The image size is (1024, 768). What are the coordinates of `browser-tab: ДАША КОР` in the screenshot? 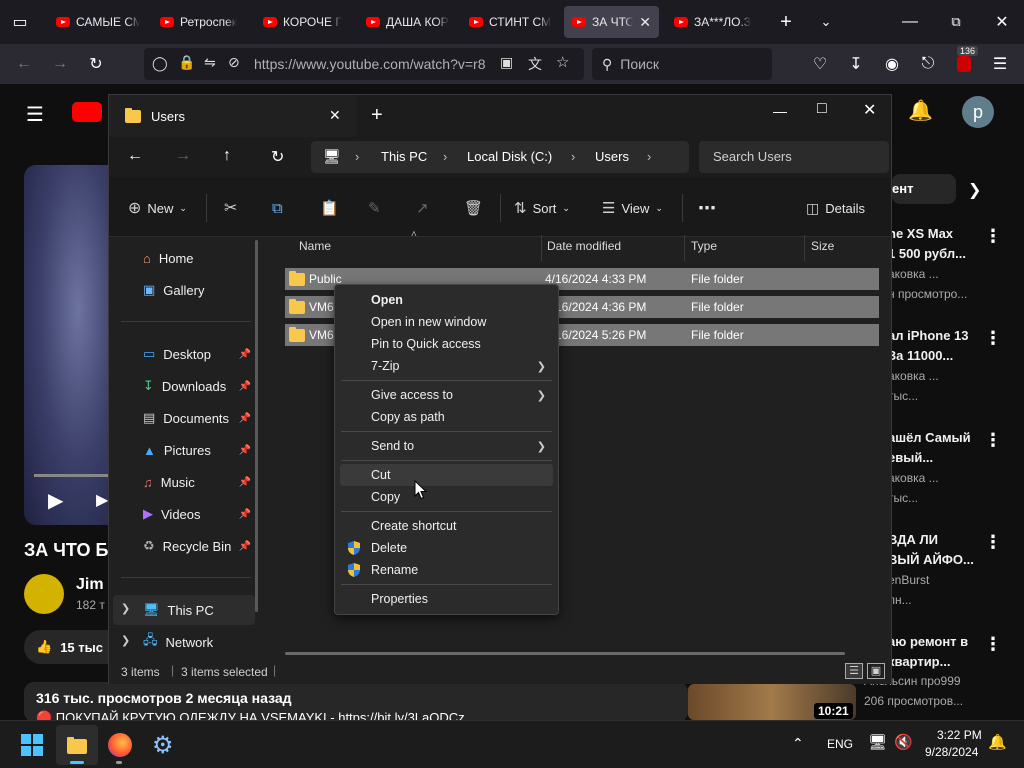 It's located at (408, 22).